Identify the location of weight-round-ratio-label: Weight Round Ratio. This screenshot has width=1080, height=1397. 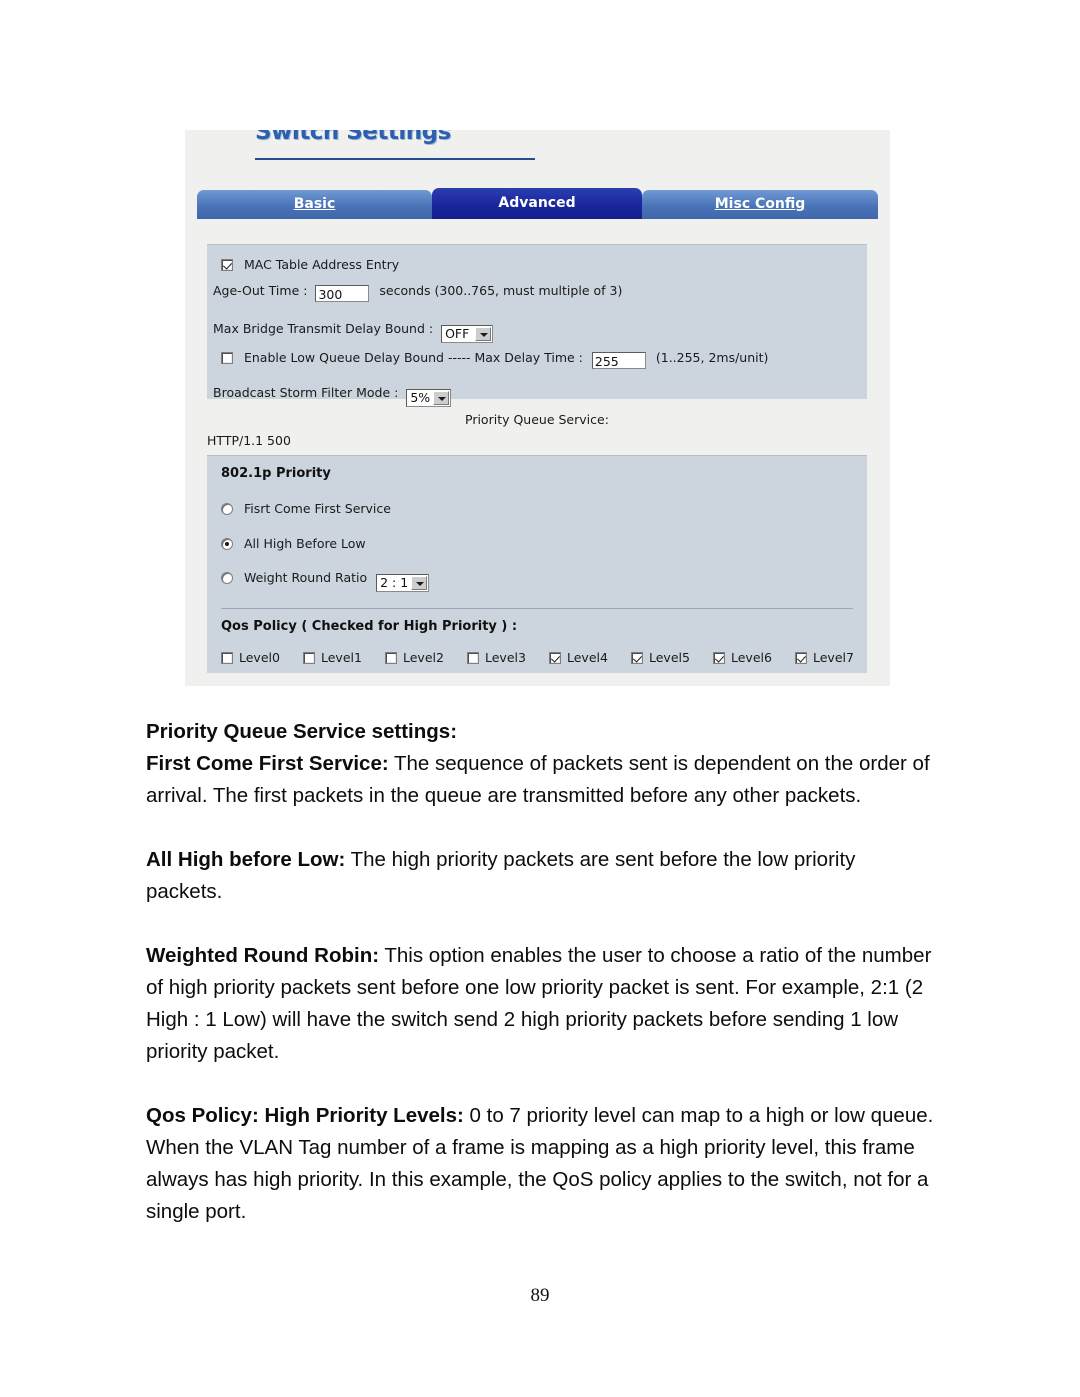
(305, 577).